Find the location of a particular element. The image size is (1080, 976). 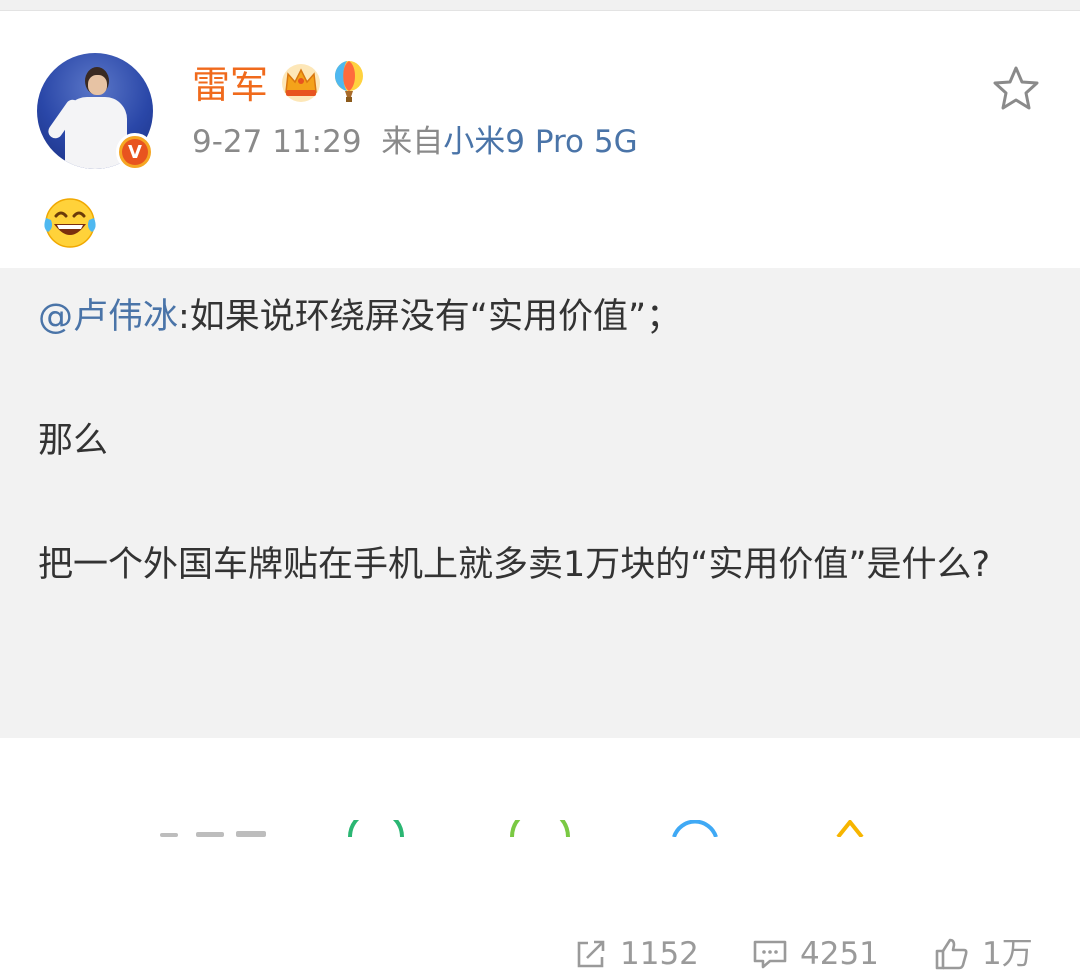

star-icon is located at coordinates (1016, 89).